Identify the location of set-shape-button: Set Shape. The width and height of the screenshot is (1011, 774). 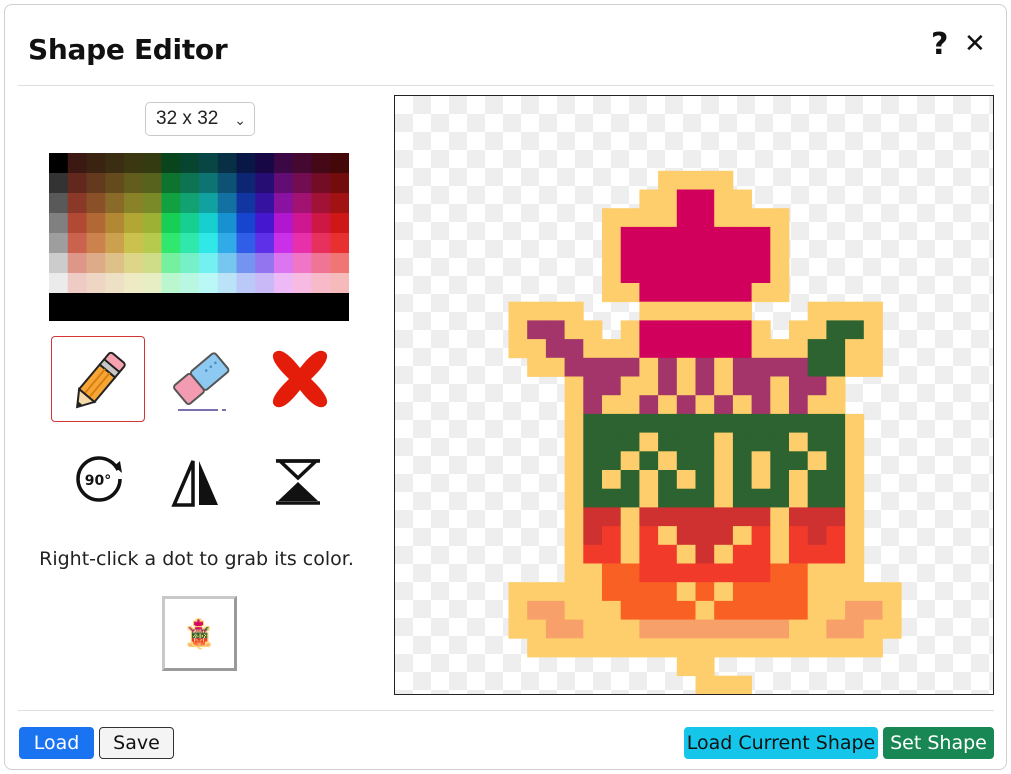
(938, 743).